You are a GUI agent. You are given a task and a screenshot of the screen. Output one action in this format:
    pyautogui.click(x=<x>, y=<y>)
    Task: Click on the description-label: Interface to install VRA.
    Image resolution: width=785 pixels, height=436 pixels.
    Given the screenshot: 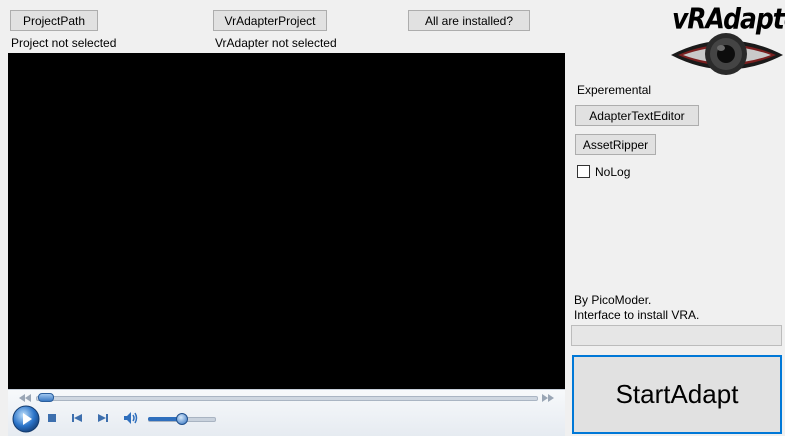 What is the action you would take?
    pyautogui.click(x=637, y=315)
    